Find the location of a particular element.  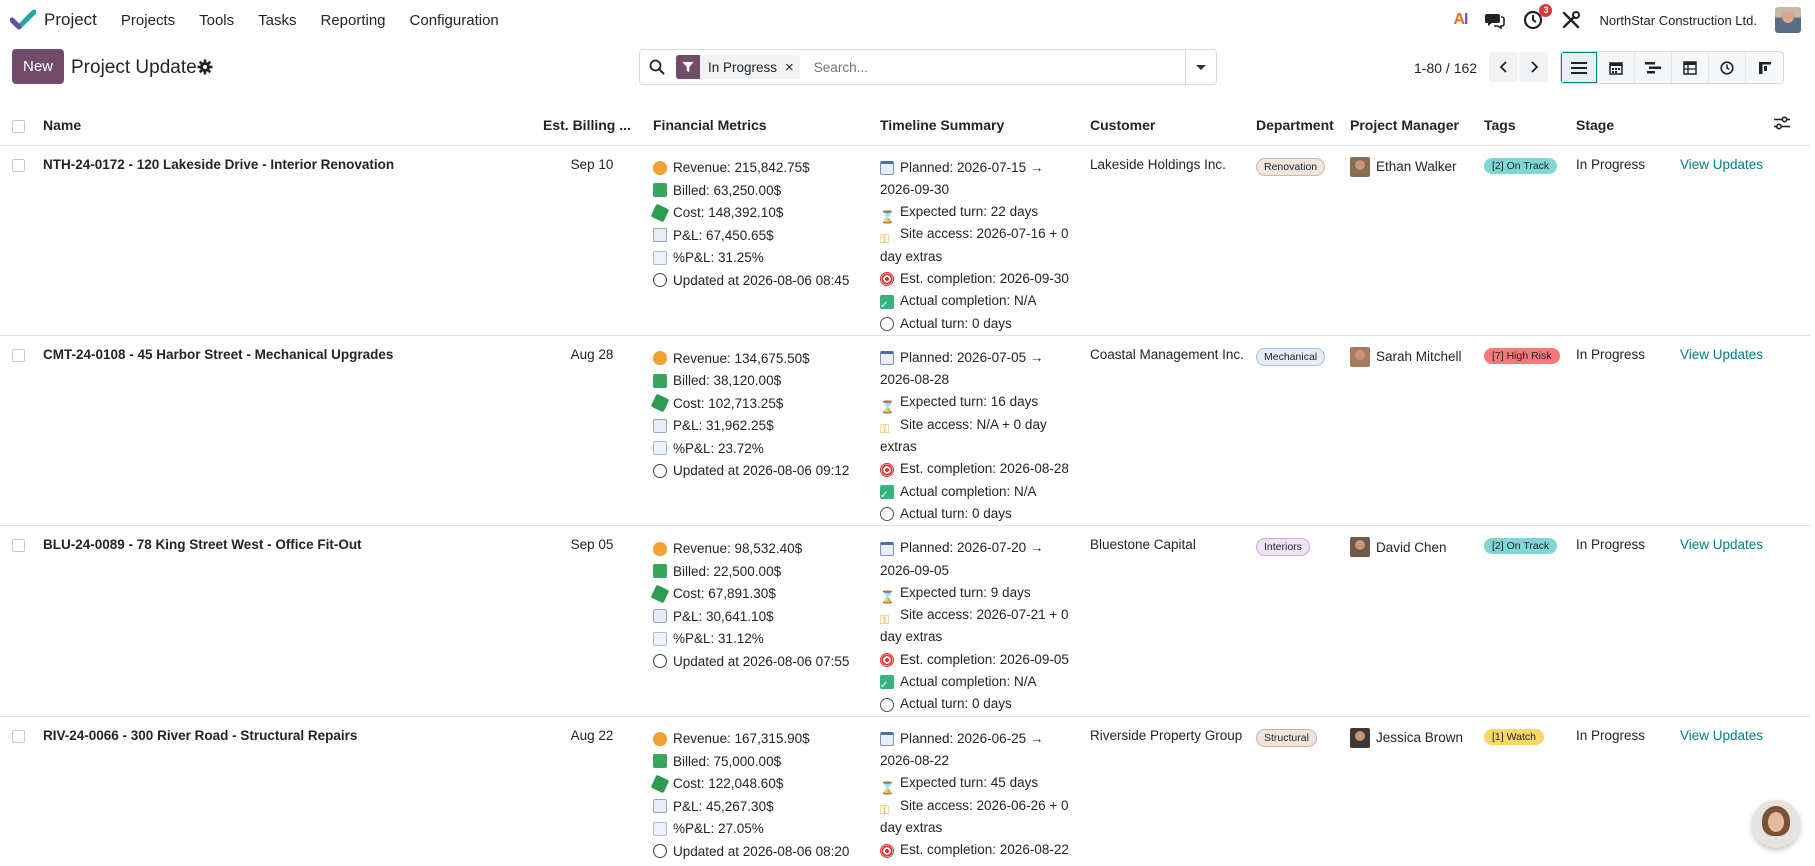

pager-value: 1-80 / 162 is located at coordinates (1445, 68).